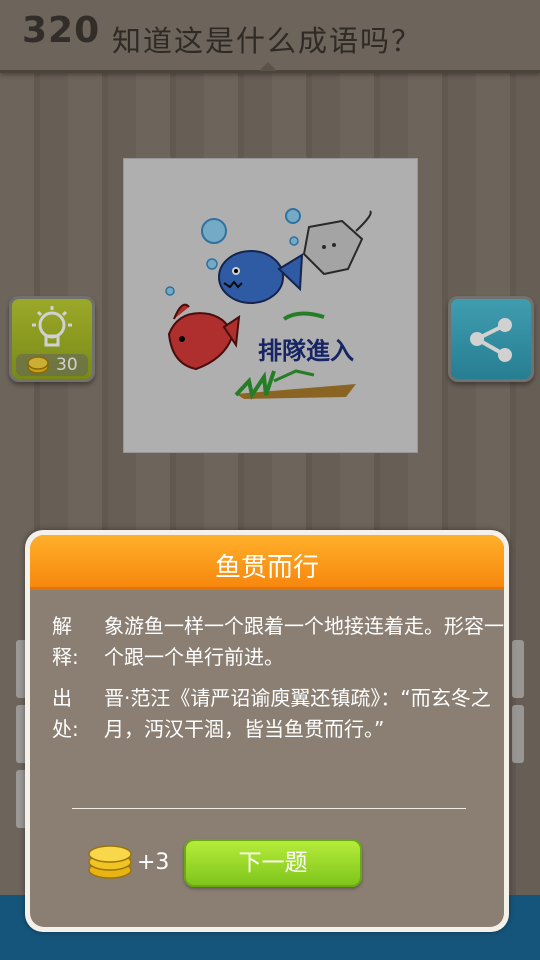  I want to click on coins-icon, so click(110, 862).